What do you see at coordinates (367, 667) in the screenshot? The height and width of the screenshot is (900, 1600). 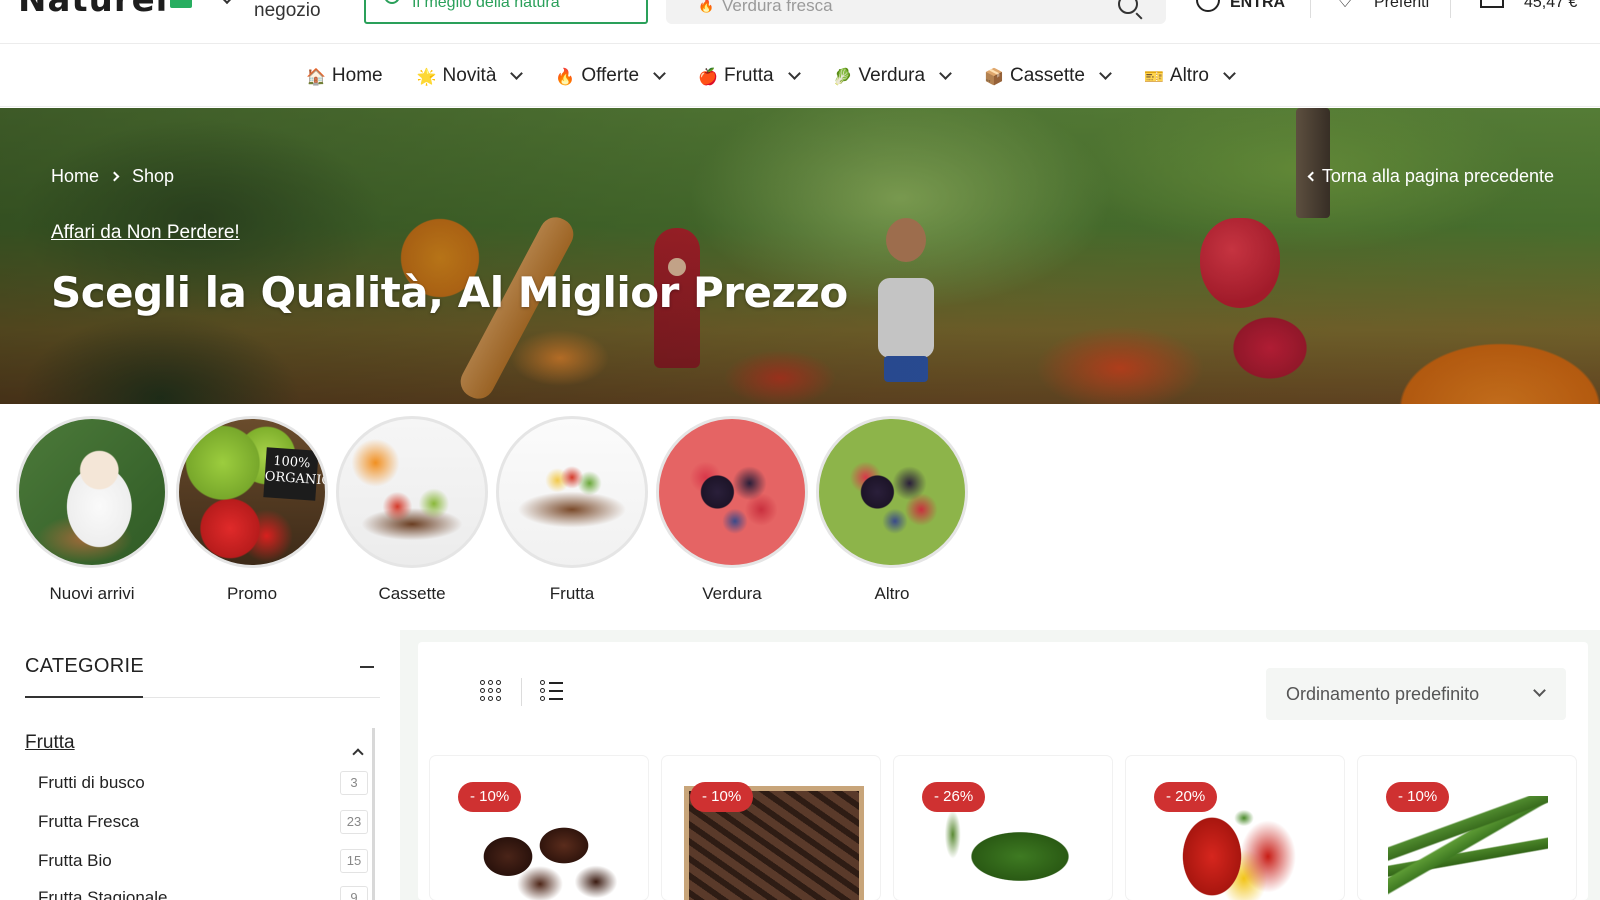 I see `collapse-icon` at bounding box center [367, 667].